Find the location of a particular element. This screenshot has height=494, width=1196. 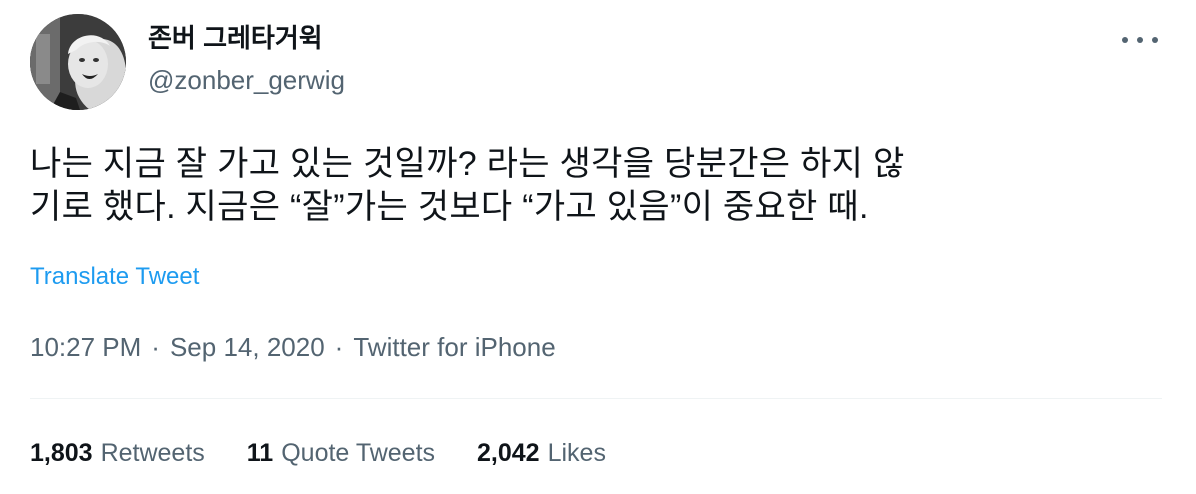

divider is located at coordinates (596, 398).